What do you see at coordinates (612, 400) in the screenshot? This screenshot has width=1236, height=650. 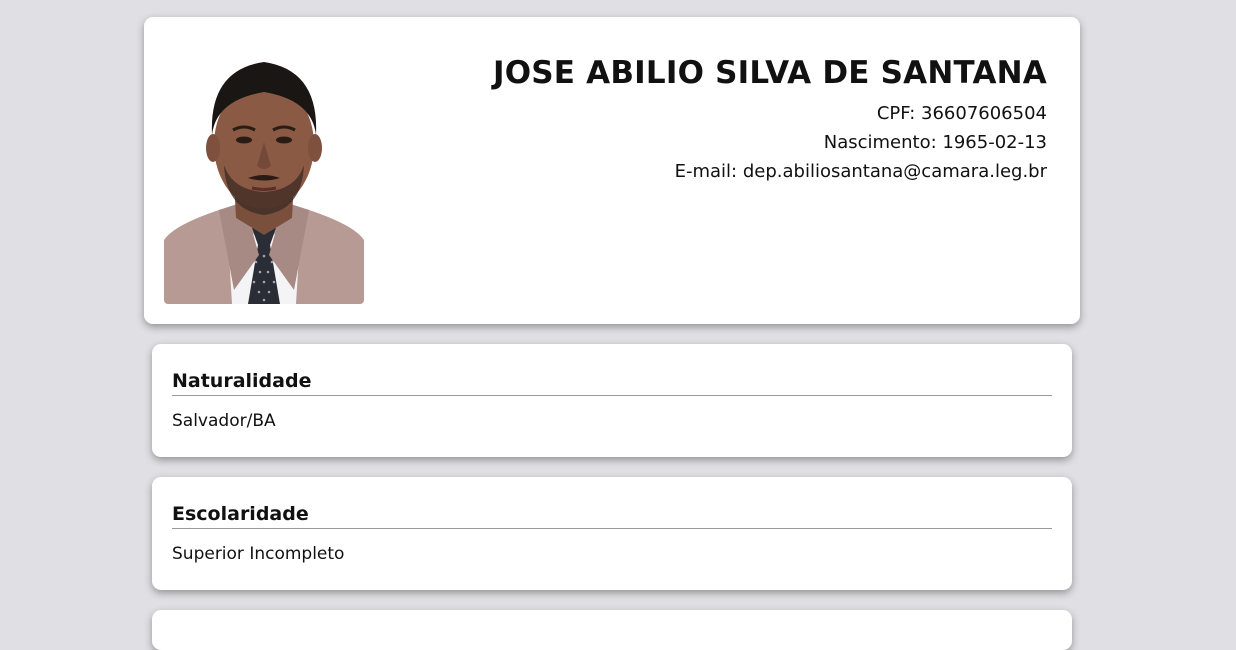 I see `naturalidade-card: Naturalidade Salvador/BA` at bounding box center [612, 400].